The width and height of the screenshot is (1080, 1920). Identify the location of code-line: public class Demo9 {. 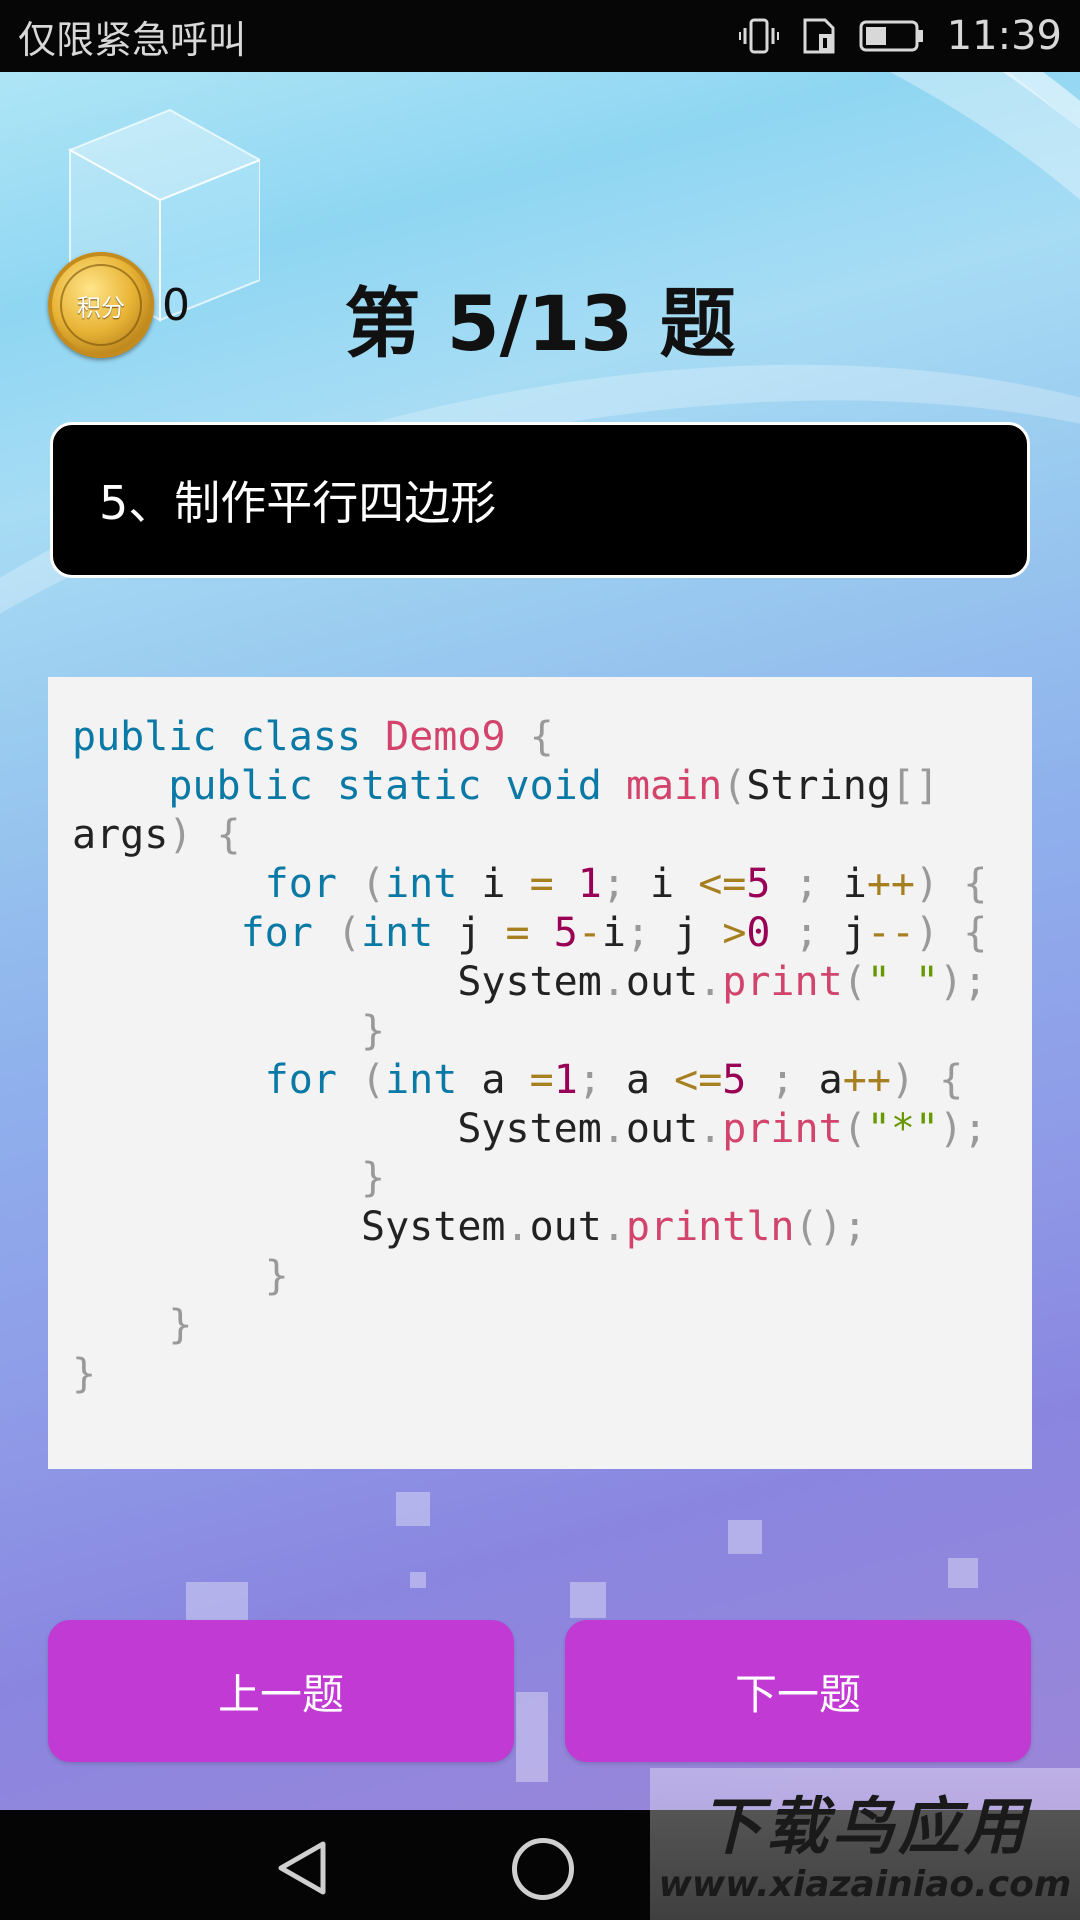
(313, 737).